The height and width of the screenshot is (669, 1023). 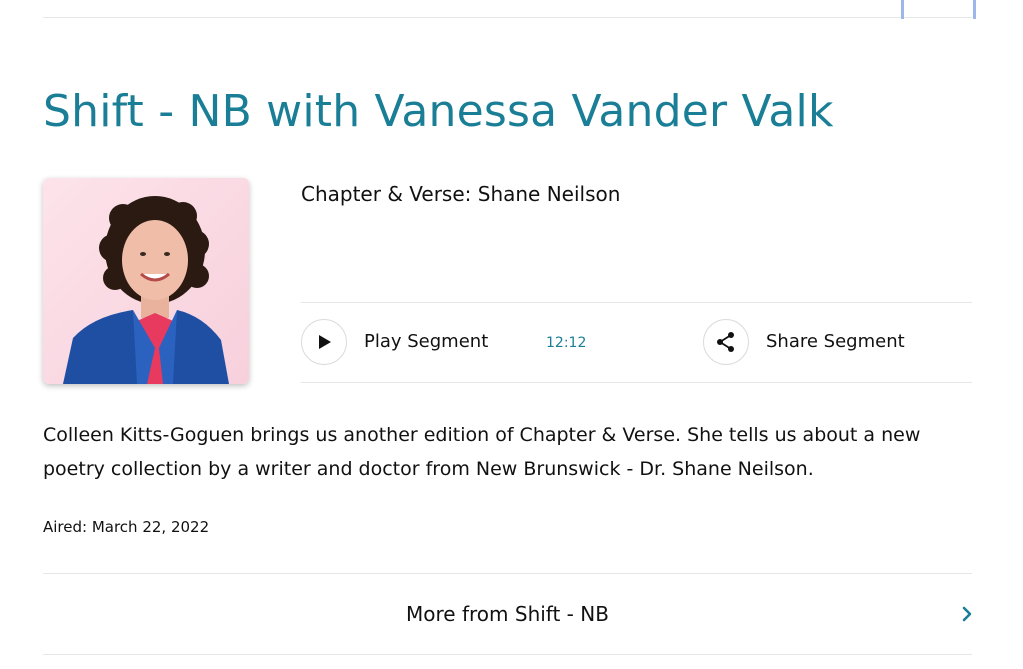 I want to click on more-from-show-label: More from Shift - NB, so click(x=507, y=614).